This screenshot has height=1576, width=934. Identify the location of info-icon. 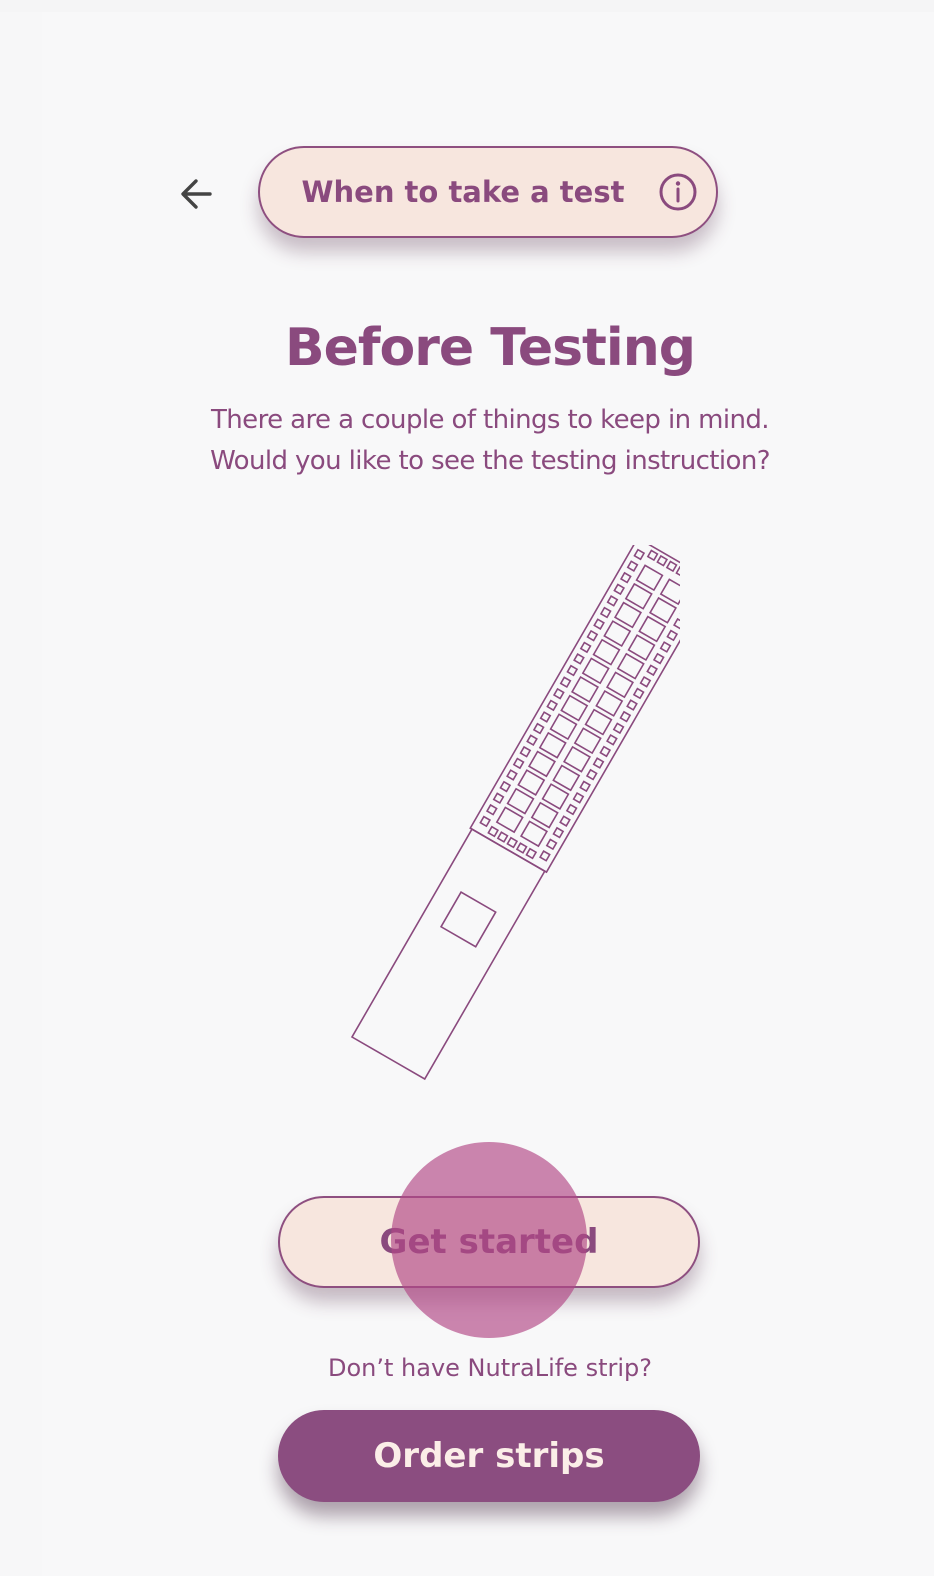
(678, 192).